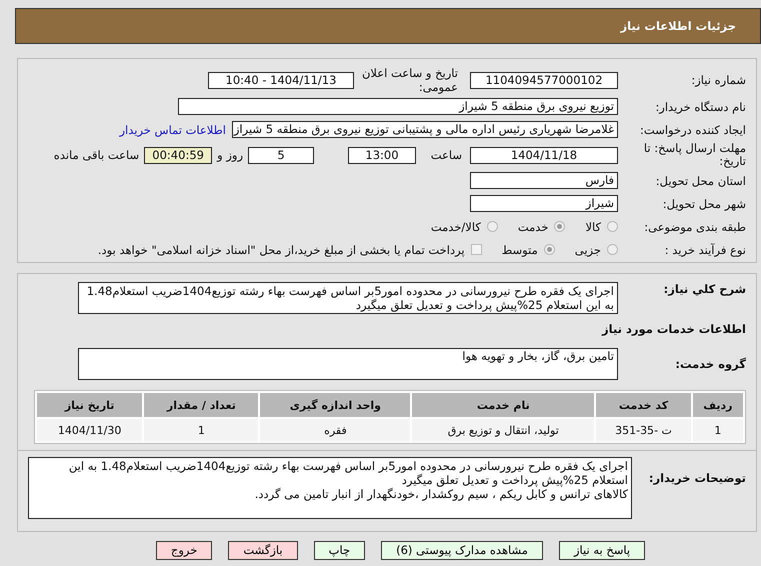 The height and width of the screenshot is (566, 761). I want to click on field-label: شرح کلي نیاز:, so click(704, 289).